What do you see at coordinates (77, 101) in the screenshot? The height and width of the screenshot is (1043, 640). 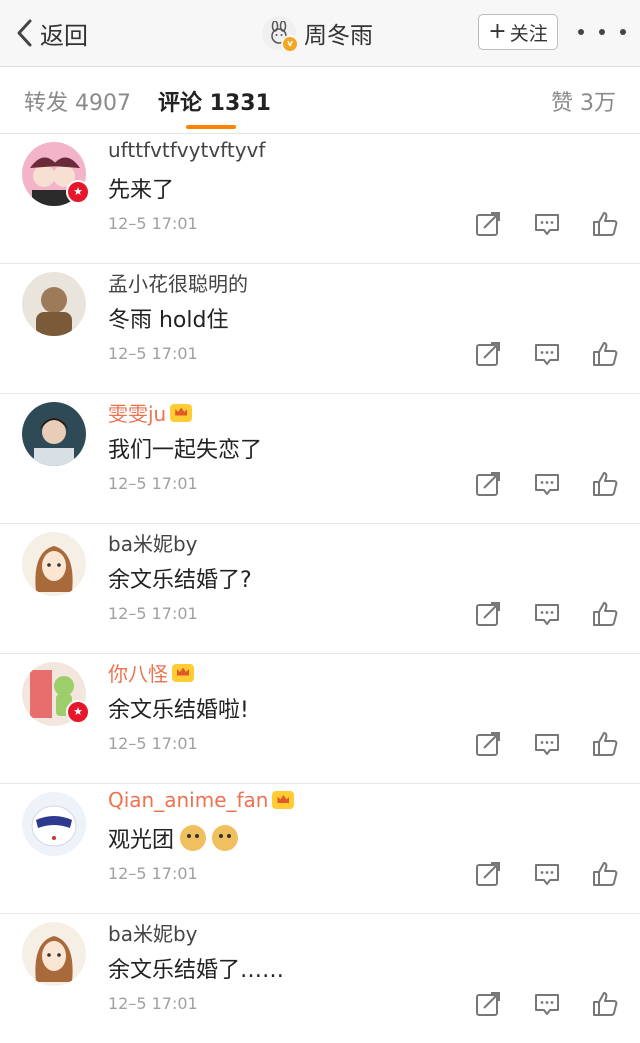 I see `tab-repost: 转发 4907` at bounding box center [77, 101].